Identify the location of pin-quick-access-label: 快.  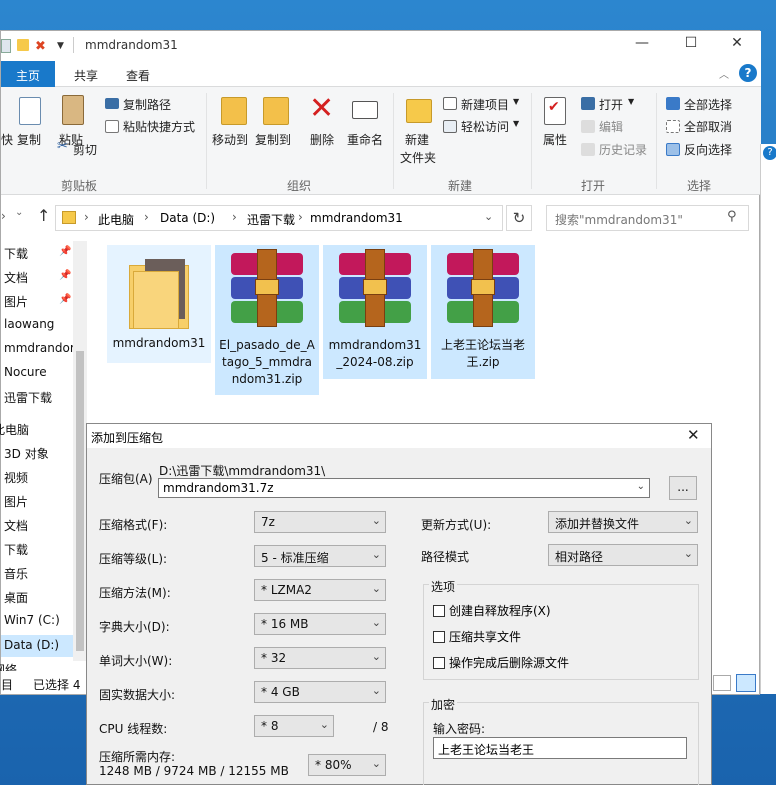
(7, 139).